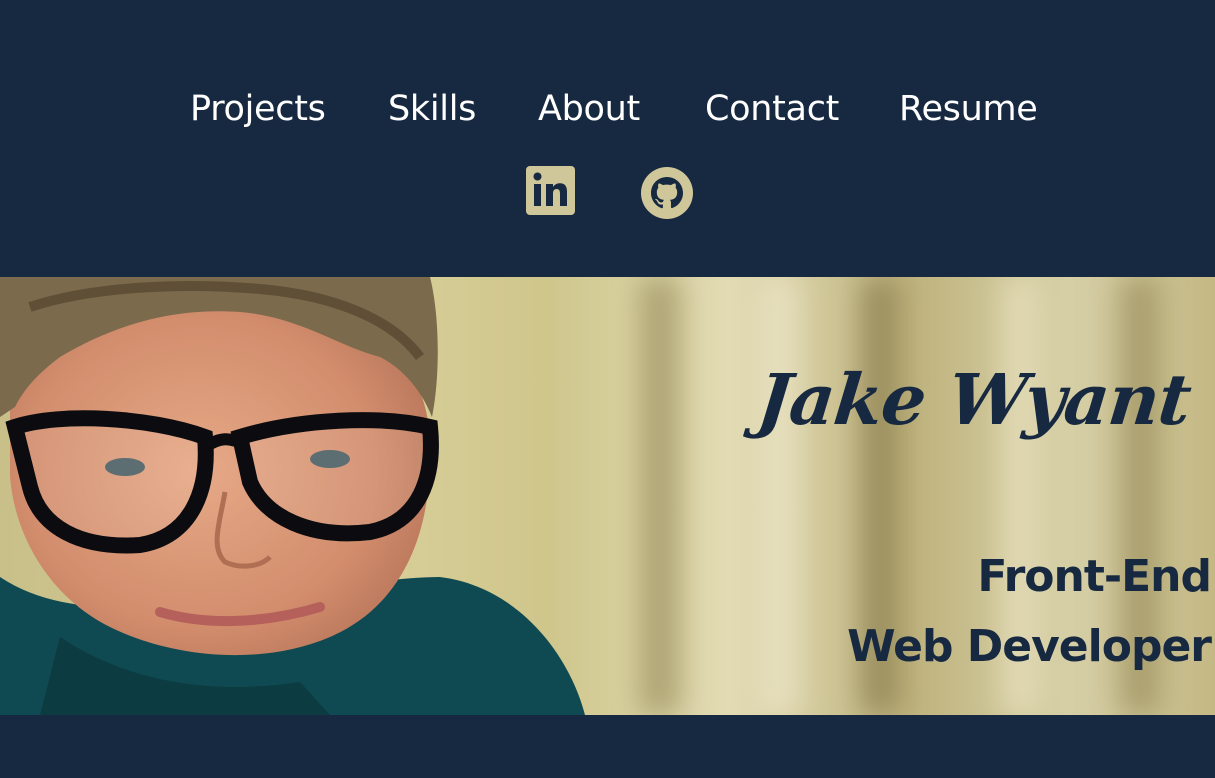  Describe the element at coordinates (607, 193) in the screenshot. I see `social-links` at that location.